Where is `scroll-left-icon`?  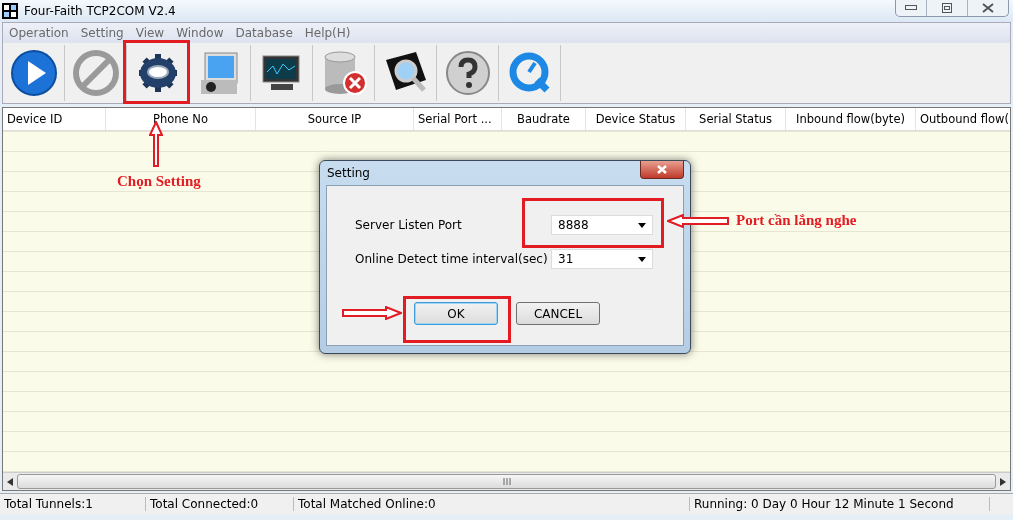 scroll-left-icon is located at coordinates (10, 481).